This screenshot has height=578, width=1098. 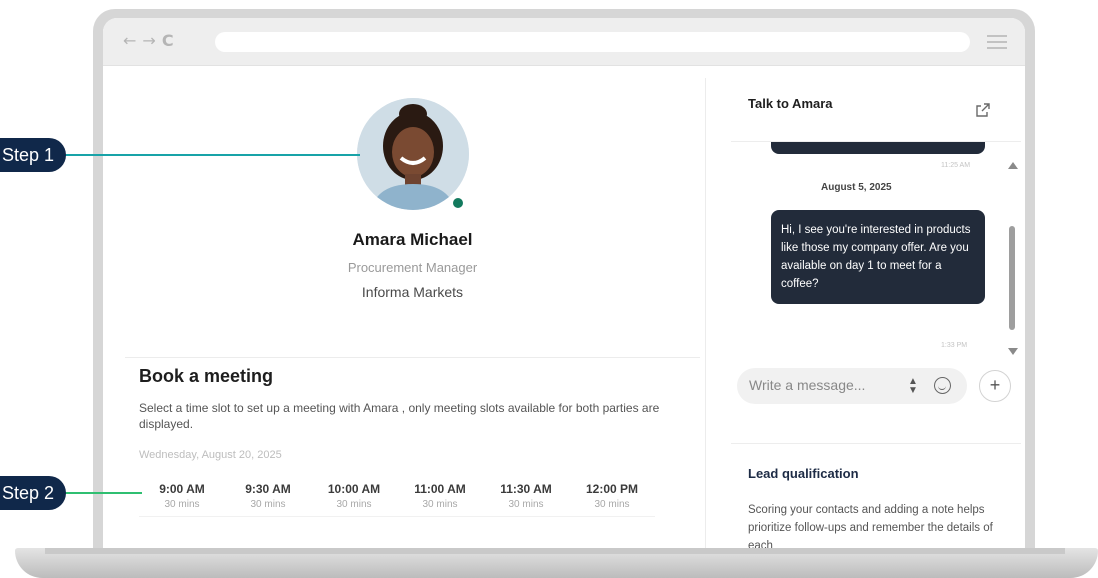 What do you see at coordinates (1013, 351) in the screenshot?
I see `scroll-down-icon` at bounding box center [1013, 351].